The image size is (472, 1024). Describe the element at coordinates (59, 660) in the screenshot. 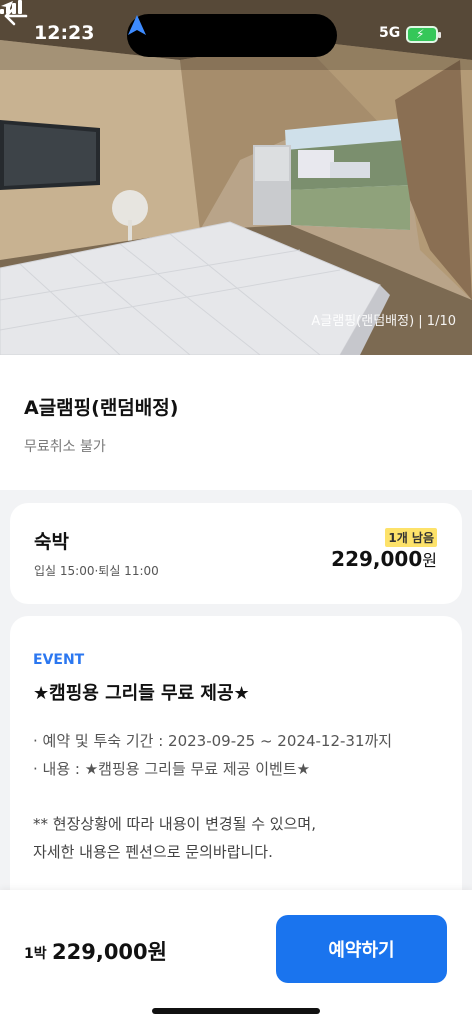

I see `event-tag: EVENT` at that location.